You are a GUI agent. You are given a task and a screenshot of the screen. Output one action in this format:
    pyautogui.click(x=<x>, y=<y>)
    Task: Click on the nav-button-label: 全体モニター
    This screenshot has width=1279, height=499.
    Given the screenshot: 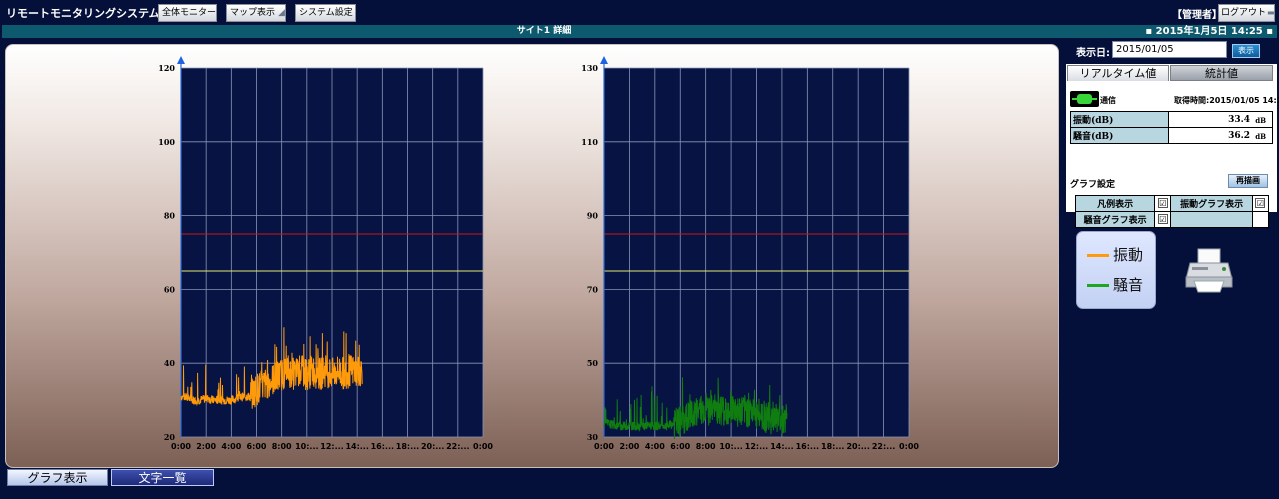 What is the action you would take?
    pyautogui.click(x=189, y=13)
    